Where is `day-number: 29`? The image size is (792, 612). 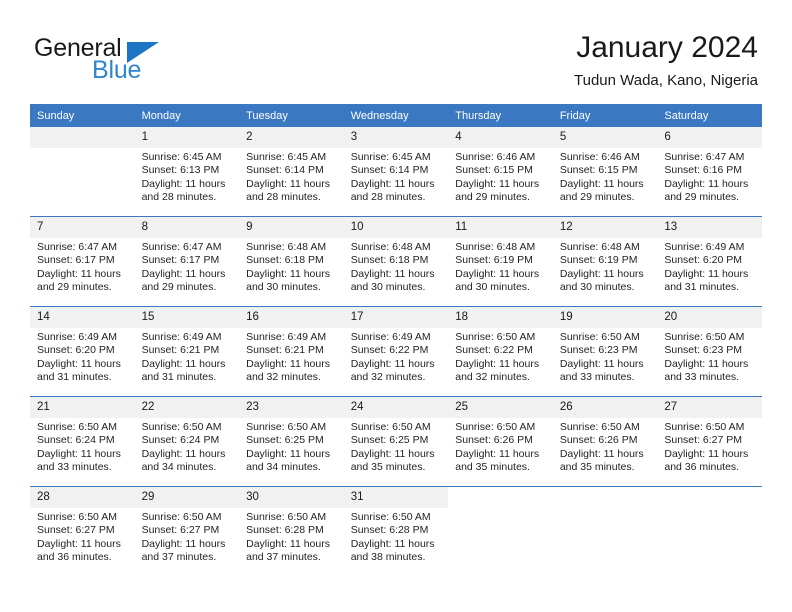 day-number: 29 is located at coordinates (187, 497).